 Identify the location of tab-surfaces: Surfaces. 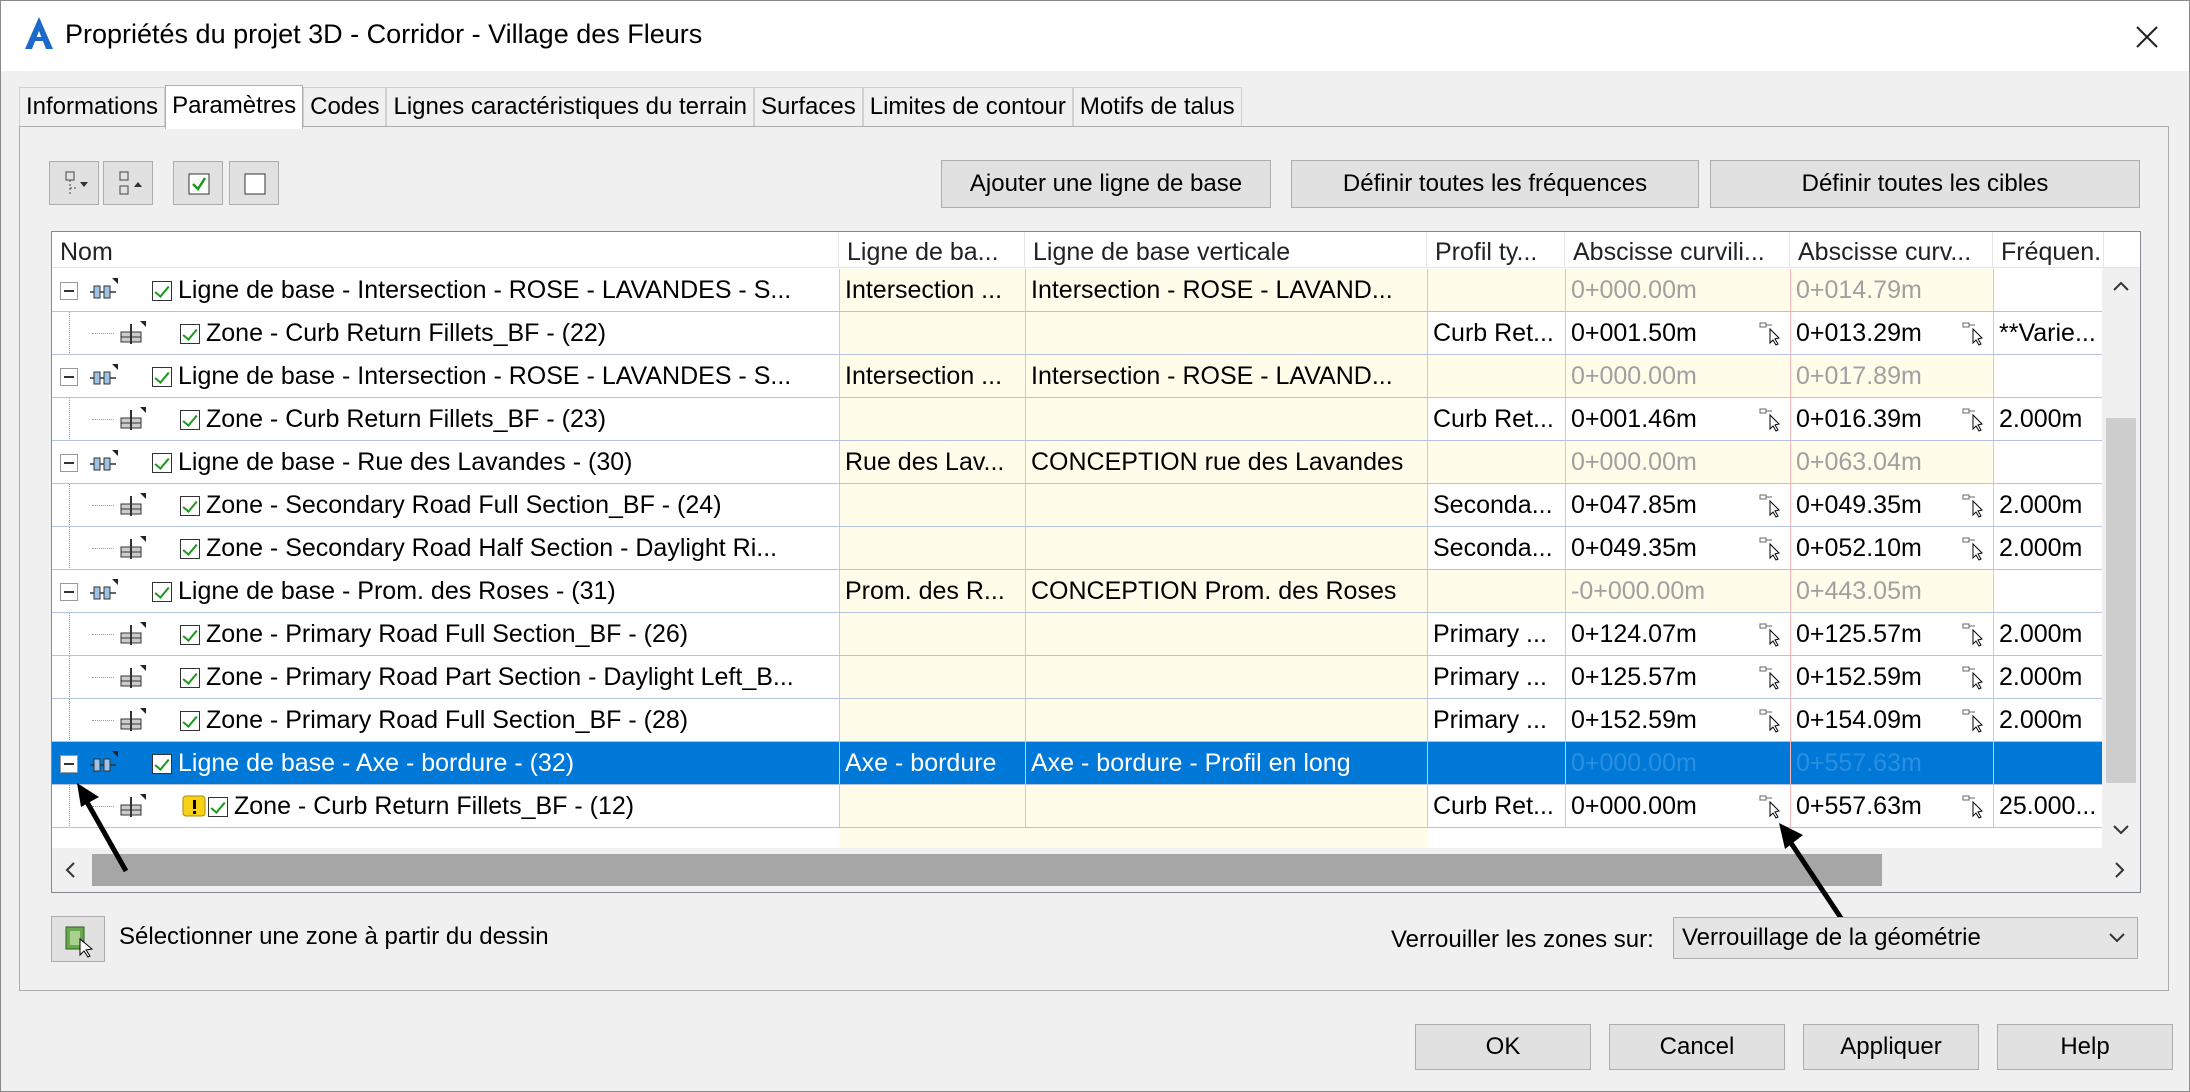
(808, 107).